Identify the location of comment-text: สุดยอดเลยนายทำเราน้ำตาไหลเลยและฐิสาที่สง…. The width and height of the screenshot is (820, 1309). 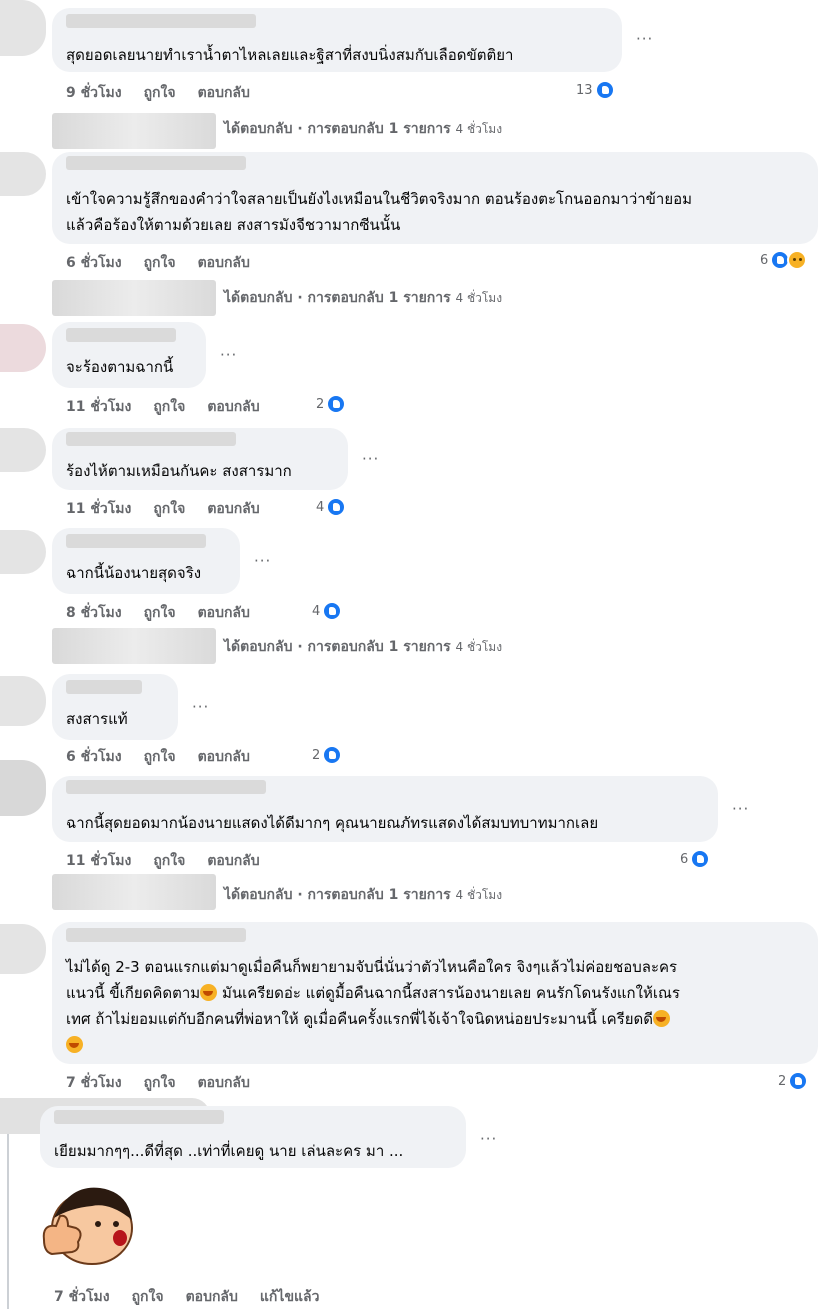
(290, 55).